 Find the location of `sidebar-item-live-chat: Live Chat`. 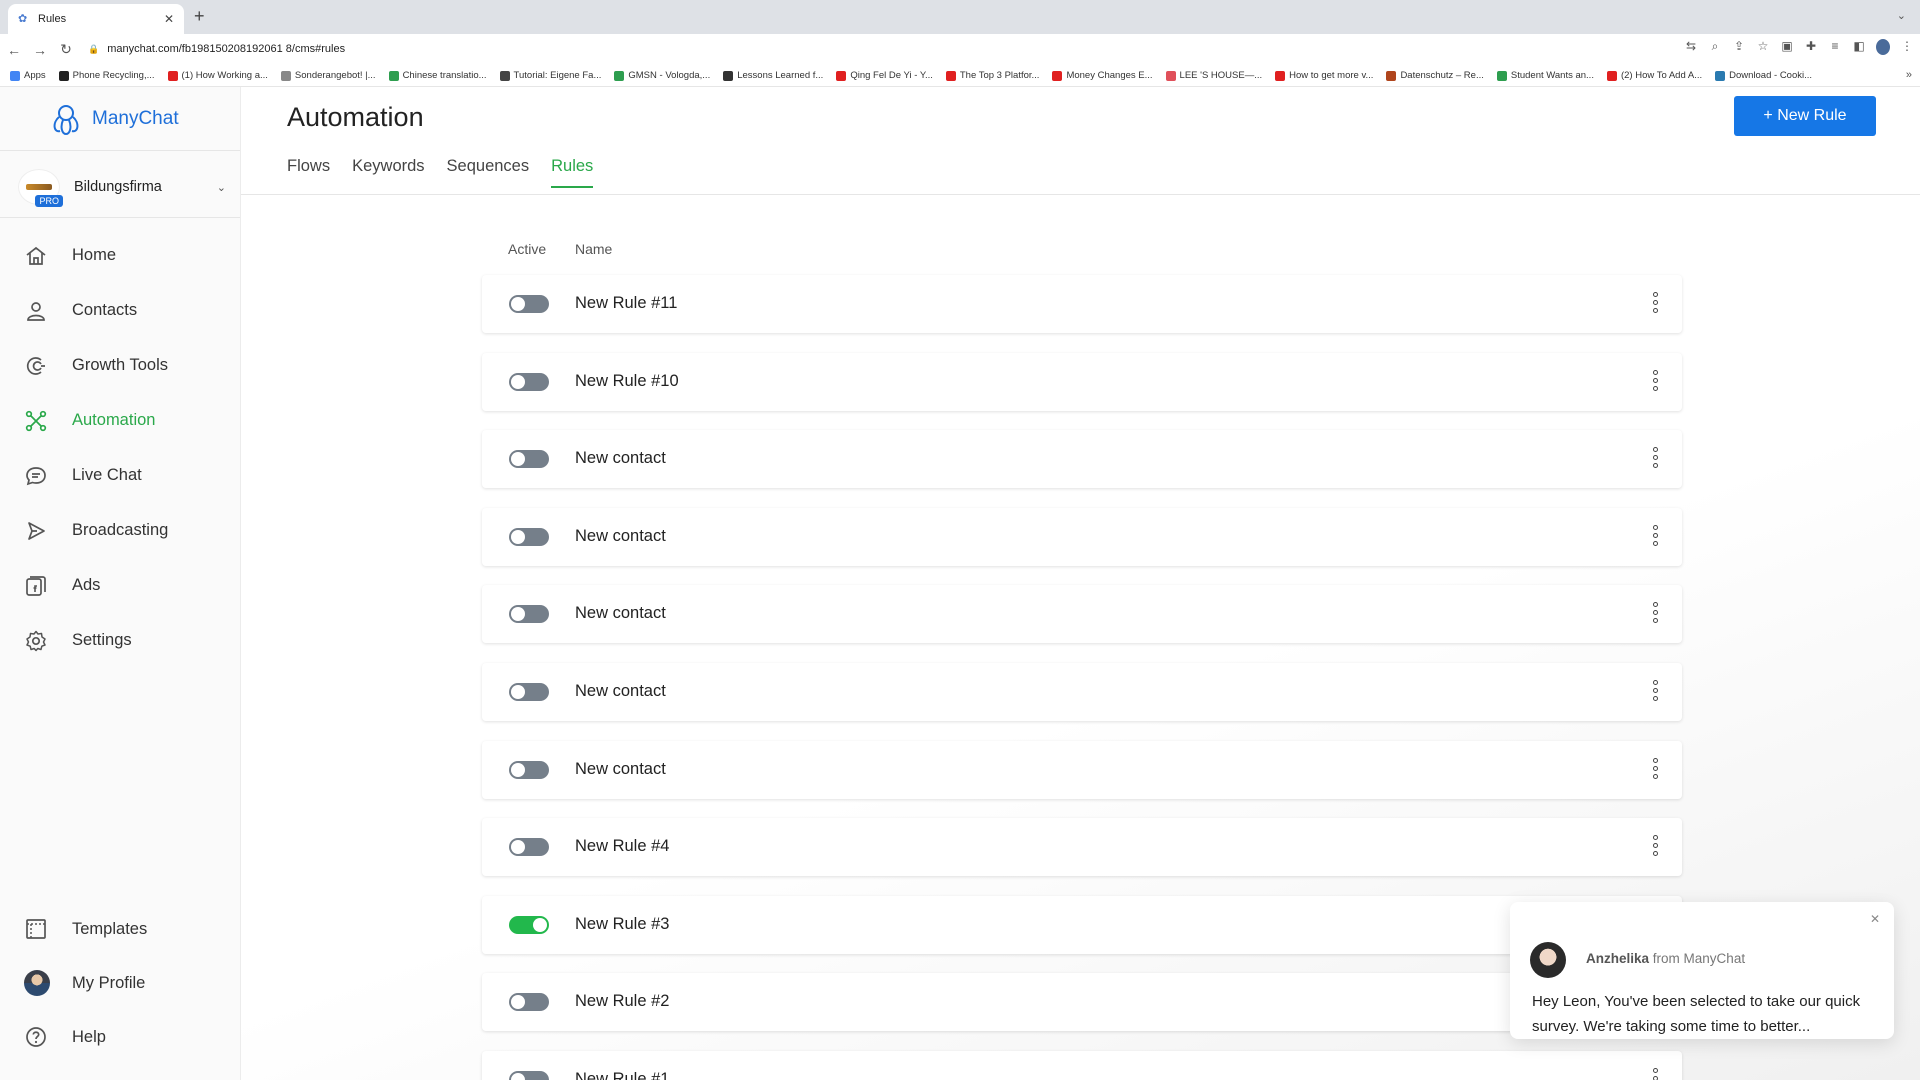

sidebar-item-live-chat: Live Chat is located at coordinates (120, 475).